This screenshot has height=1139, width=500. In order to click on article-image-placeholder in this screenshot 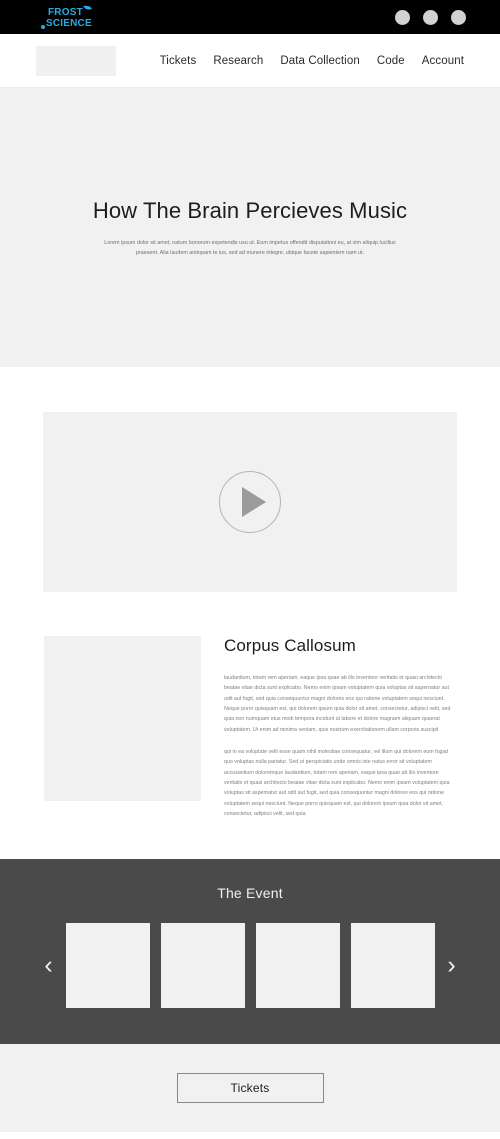, I will do `click(122, 718)`.